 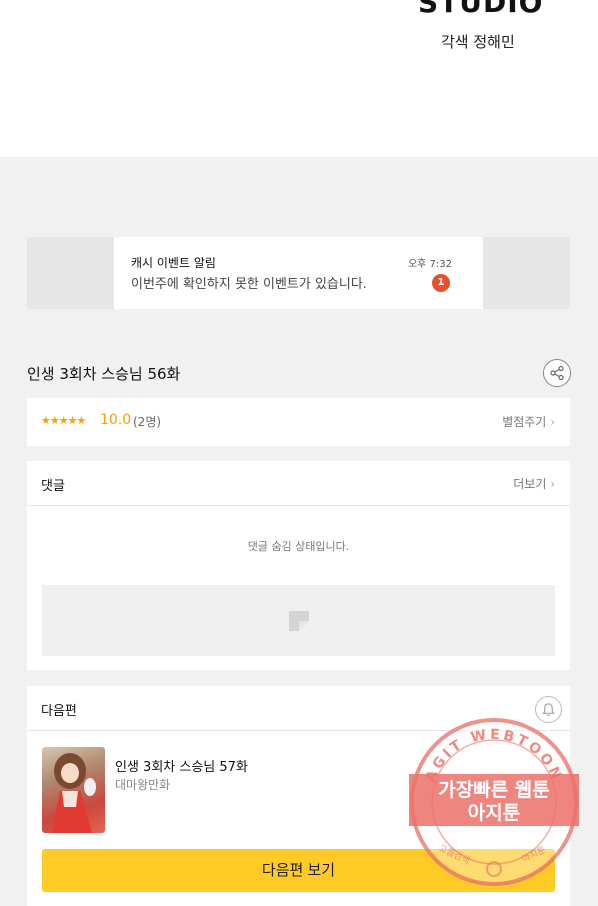 I want to click on comments-more-button: 더보기 ›, so click(x=534, y=483).